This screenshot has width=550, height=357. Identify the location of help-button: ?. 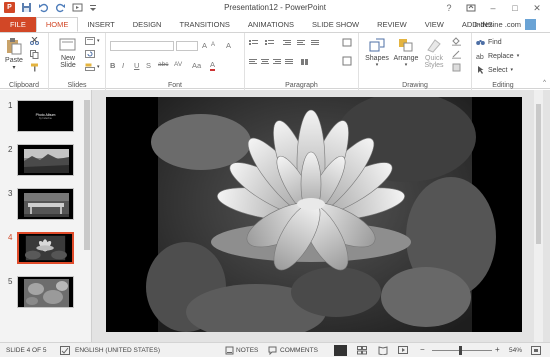
(449, 8).